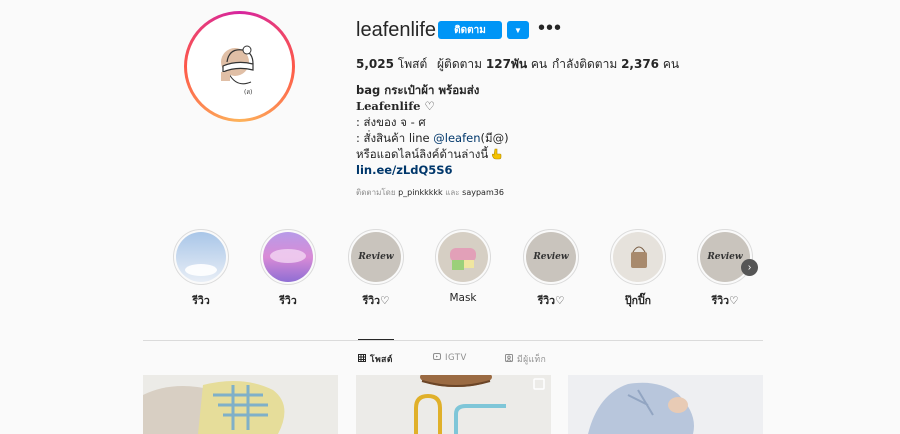 This screenshot has width=900, height=434. What do you see at coordinates (248, 92) in the screenshot?
I see `svg-text: (ส)` at bounding box center [248, 92].